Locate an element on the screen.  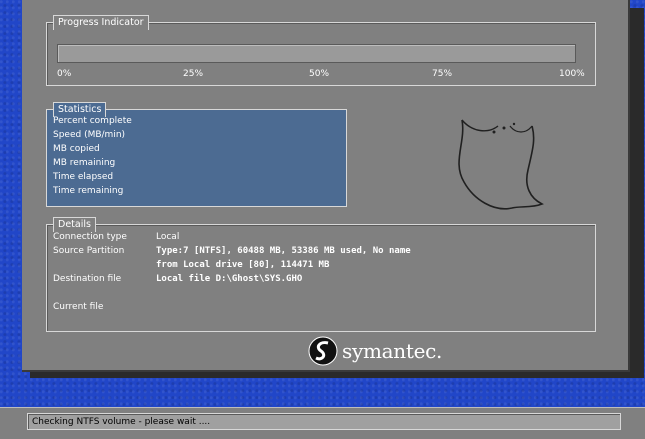
symantec-wordmark: symantec. is located at coordinates (392, 351).